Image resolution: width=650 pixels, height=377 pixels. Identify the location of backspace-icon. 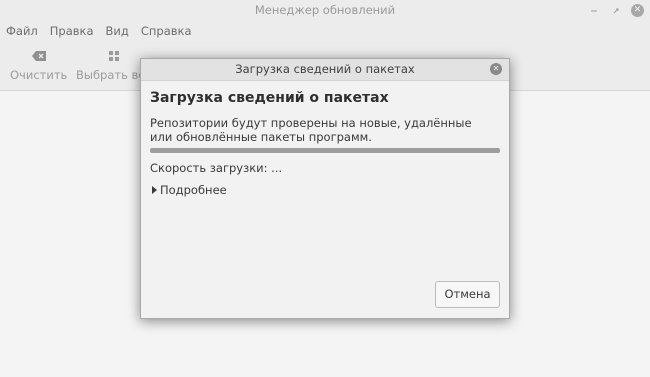
(38, 56).